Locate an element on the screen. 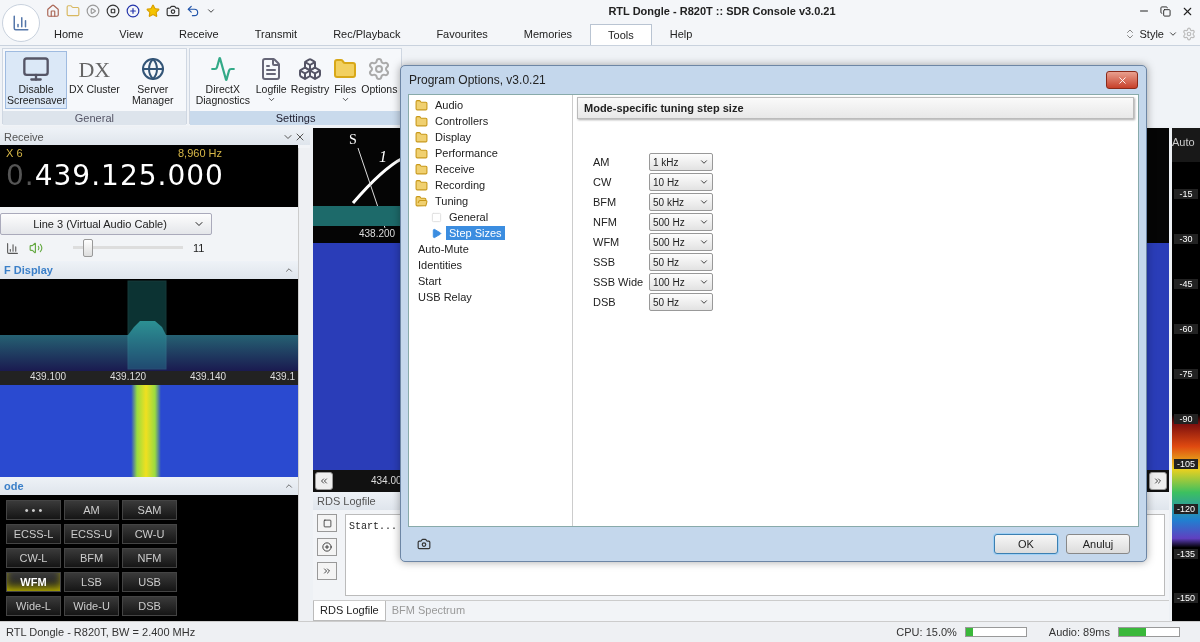 The image size is (1200, 642). auto-scale-button: Auto is located at coordinates (1186, 145).